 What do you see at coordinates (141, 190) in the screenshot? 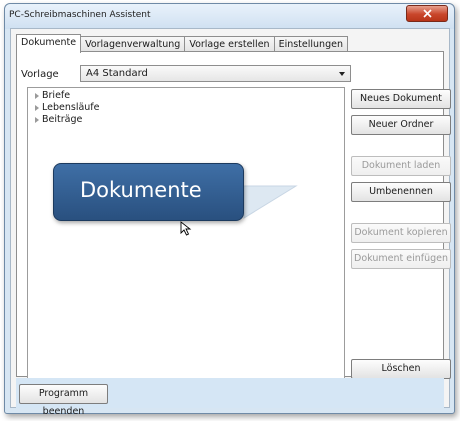
I see `callout-text: Dokumente` at bounding box center [141, 190].